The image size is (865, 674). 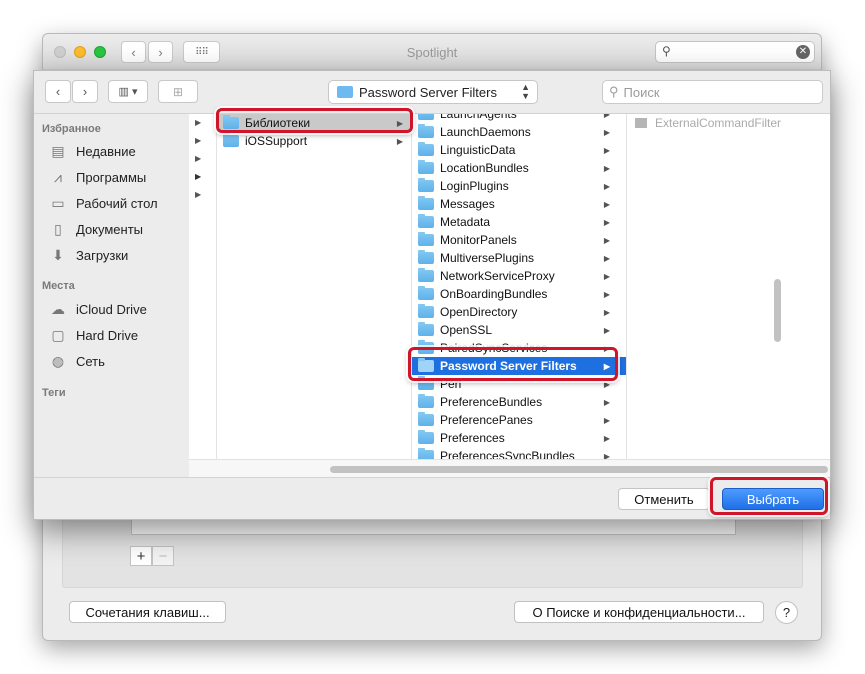 I want to click on document-icon: ▯, so click(x=58, y=228).